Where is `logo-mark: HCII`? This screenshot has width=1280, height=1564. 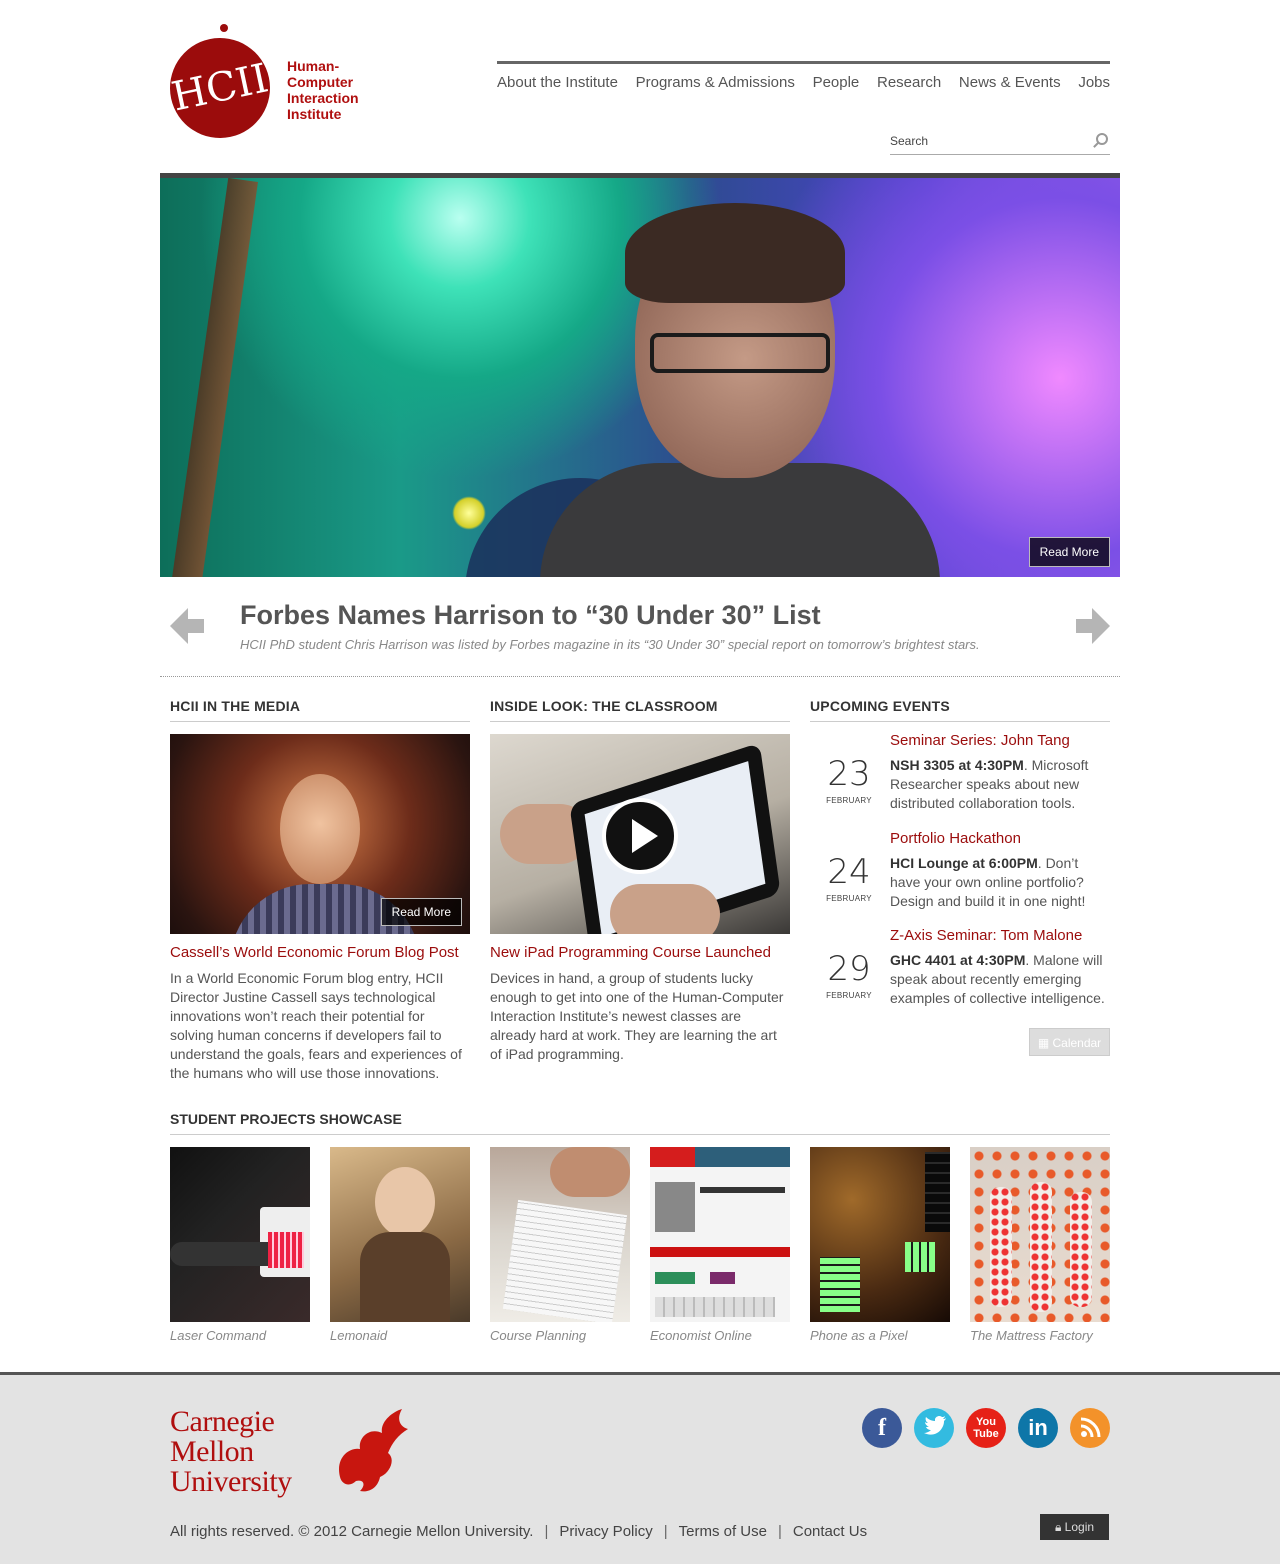
logo-mark: HCII is located at coordinates (220, 88).